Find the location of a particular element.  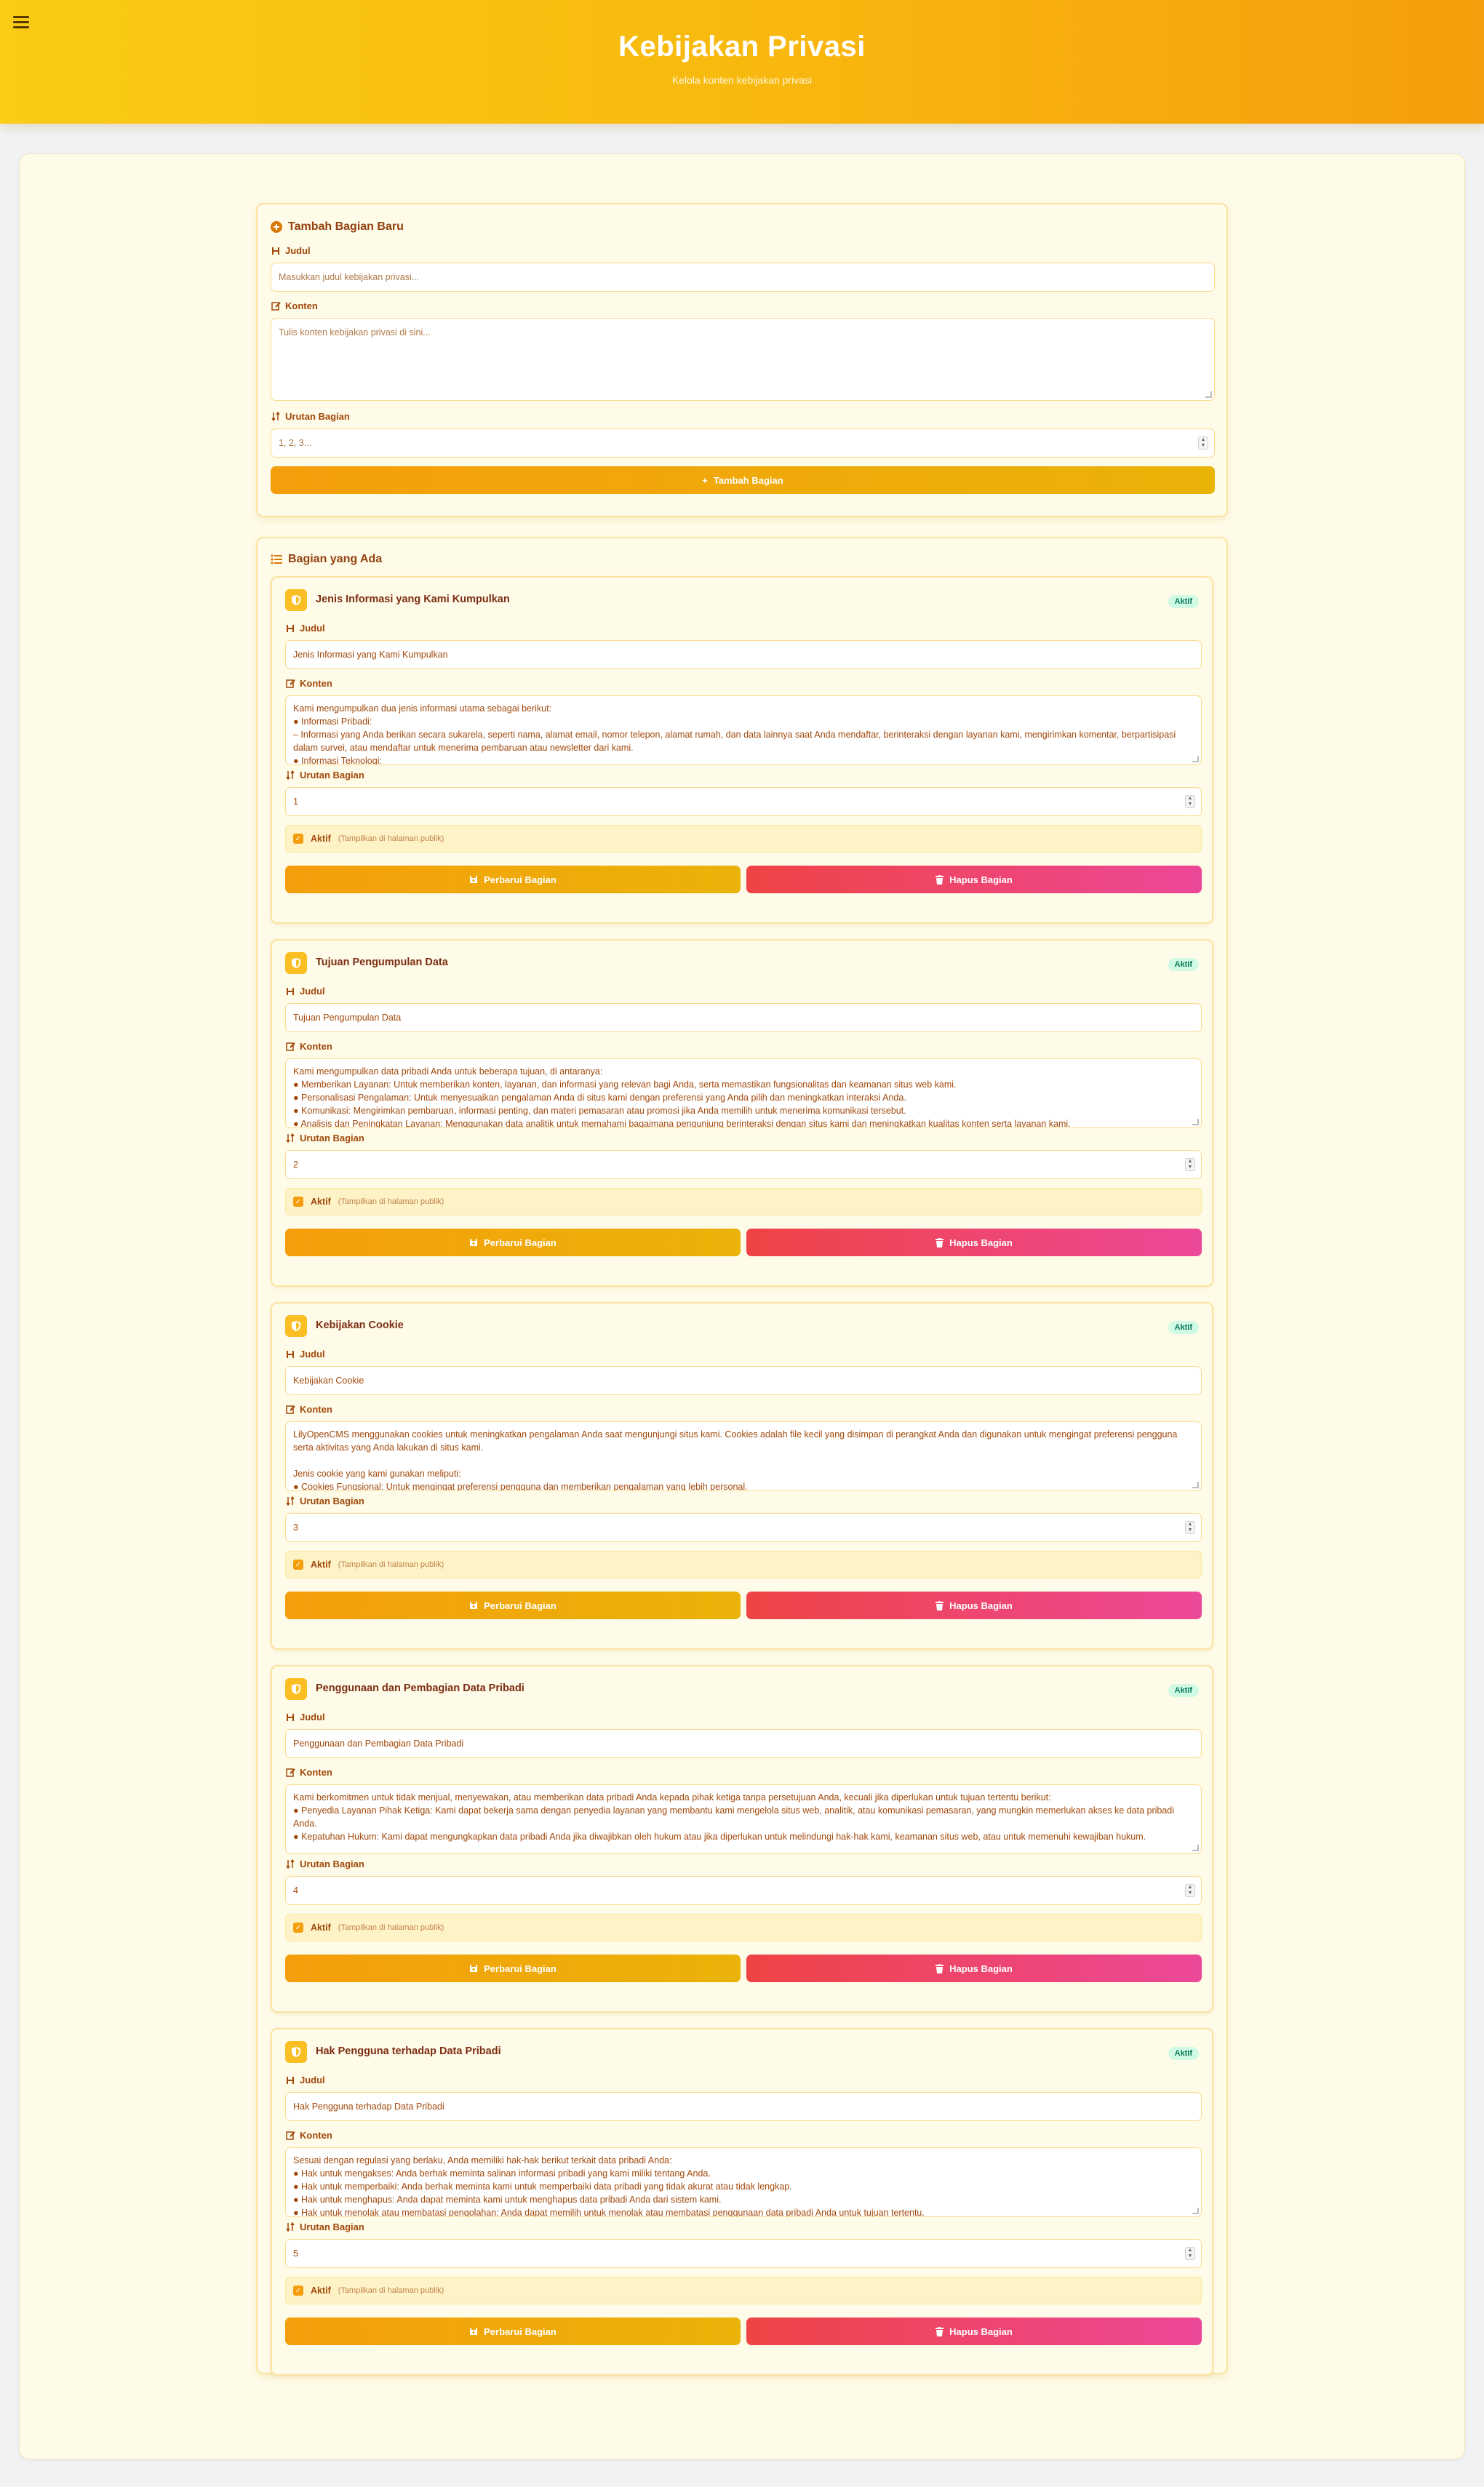

section-heading: Jenis Informasi yang Kami Kumpulkan is located at coordinates (413, 599).